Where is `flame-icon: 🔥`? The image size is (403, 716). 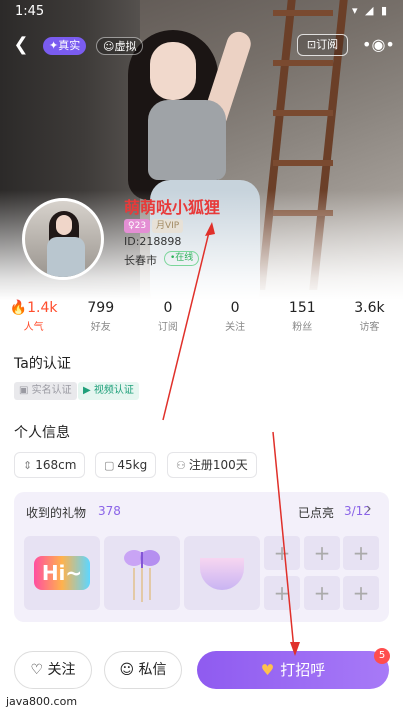 flame-icon: 🔥 is located at coordinates (18, 308).